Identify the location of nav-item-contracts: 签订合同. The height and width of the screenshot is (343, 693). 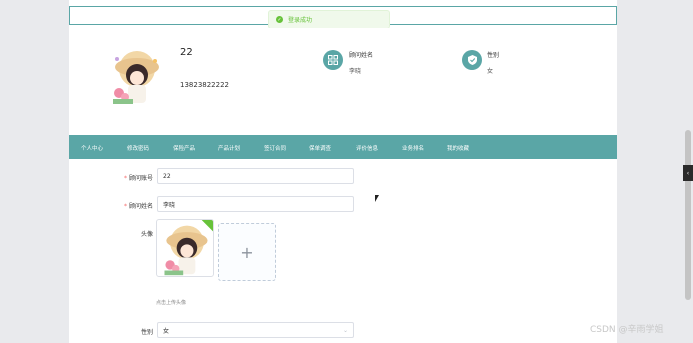
(275, 148).